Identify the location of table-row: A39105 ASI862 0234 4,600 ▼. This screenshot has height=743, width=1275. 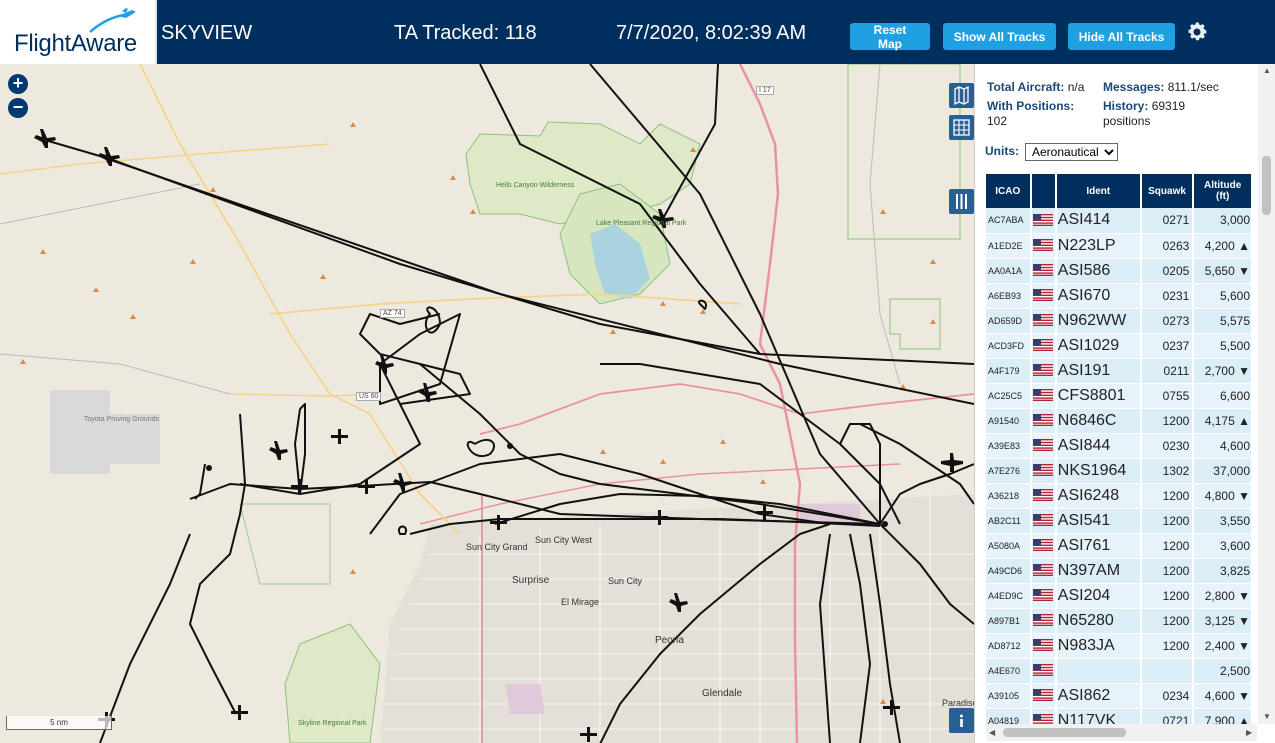
(1119, 696).